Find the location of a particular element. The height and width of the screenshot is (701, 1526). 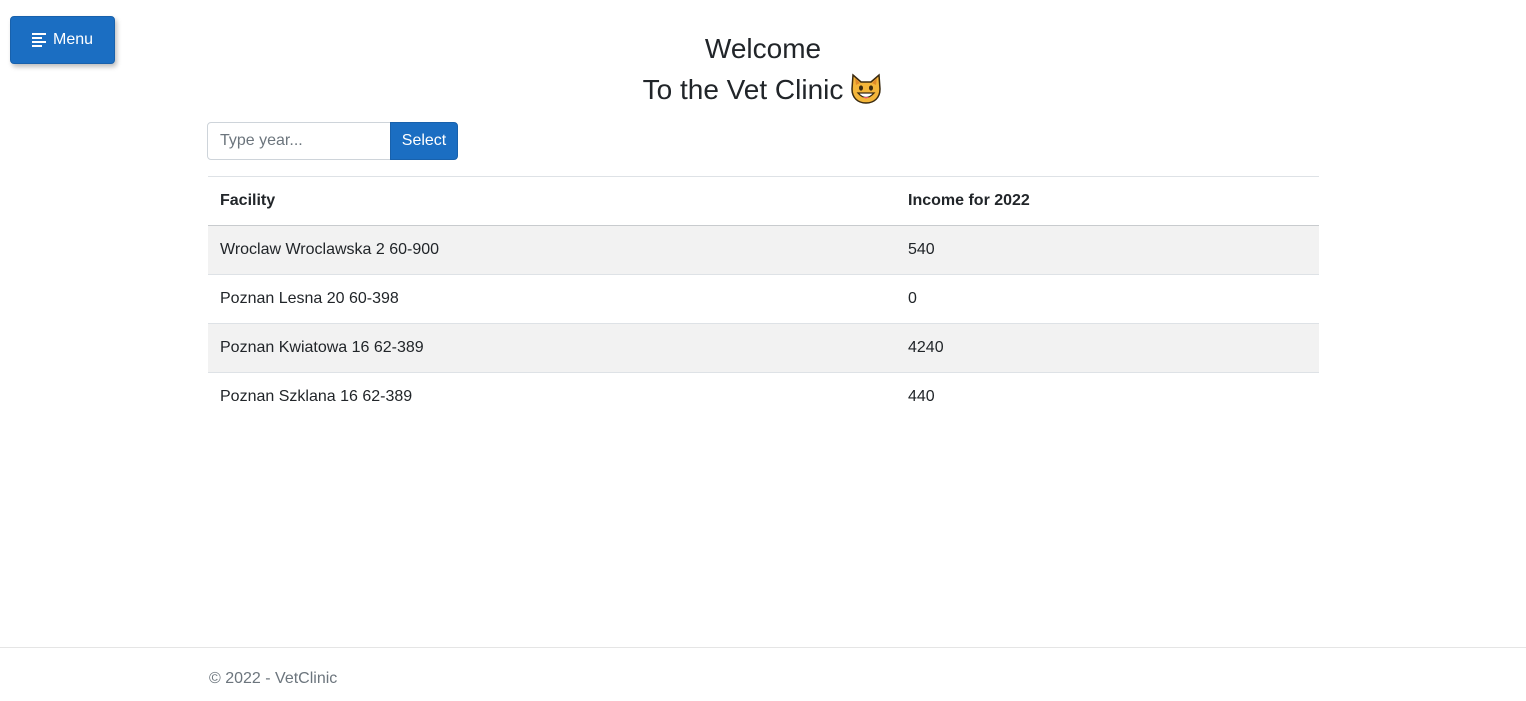

facility-cell: Wroclaw Wroclawska 2 60-900 is located at coordinates (330, 249).